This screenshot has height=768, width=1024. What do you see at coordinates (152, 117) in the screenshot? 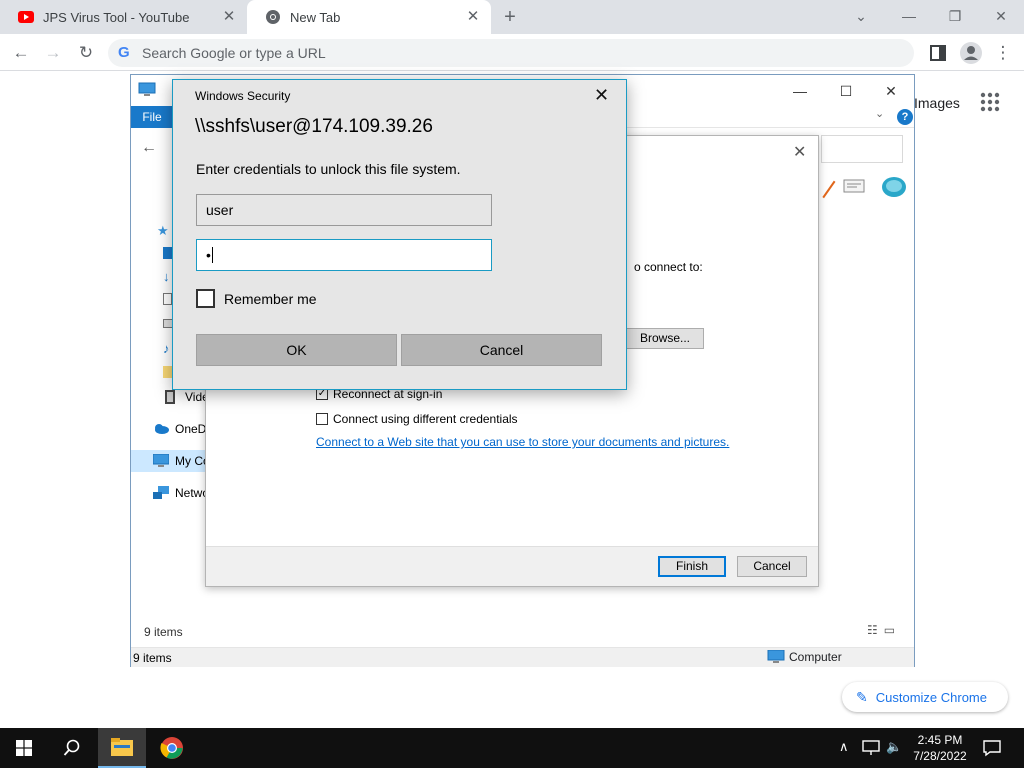
I see `ribbon-file-tab: File` at bounding box center [152, 117].